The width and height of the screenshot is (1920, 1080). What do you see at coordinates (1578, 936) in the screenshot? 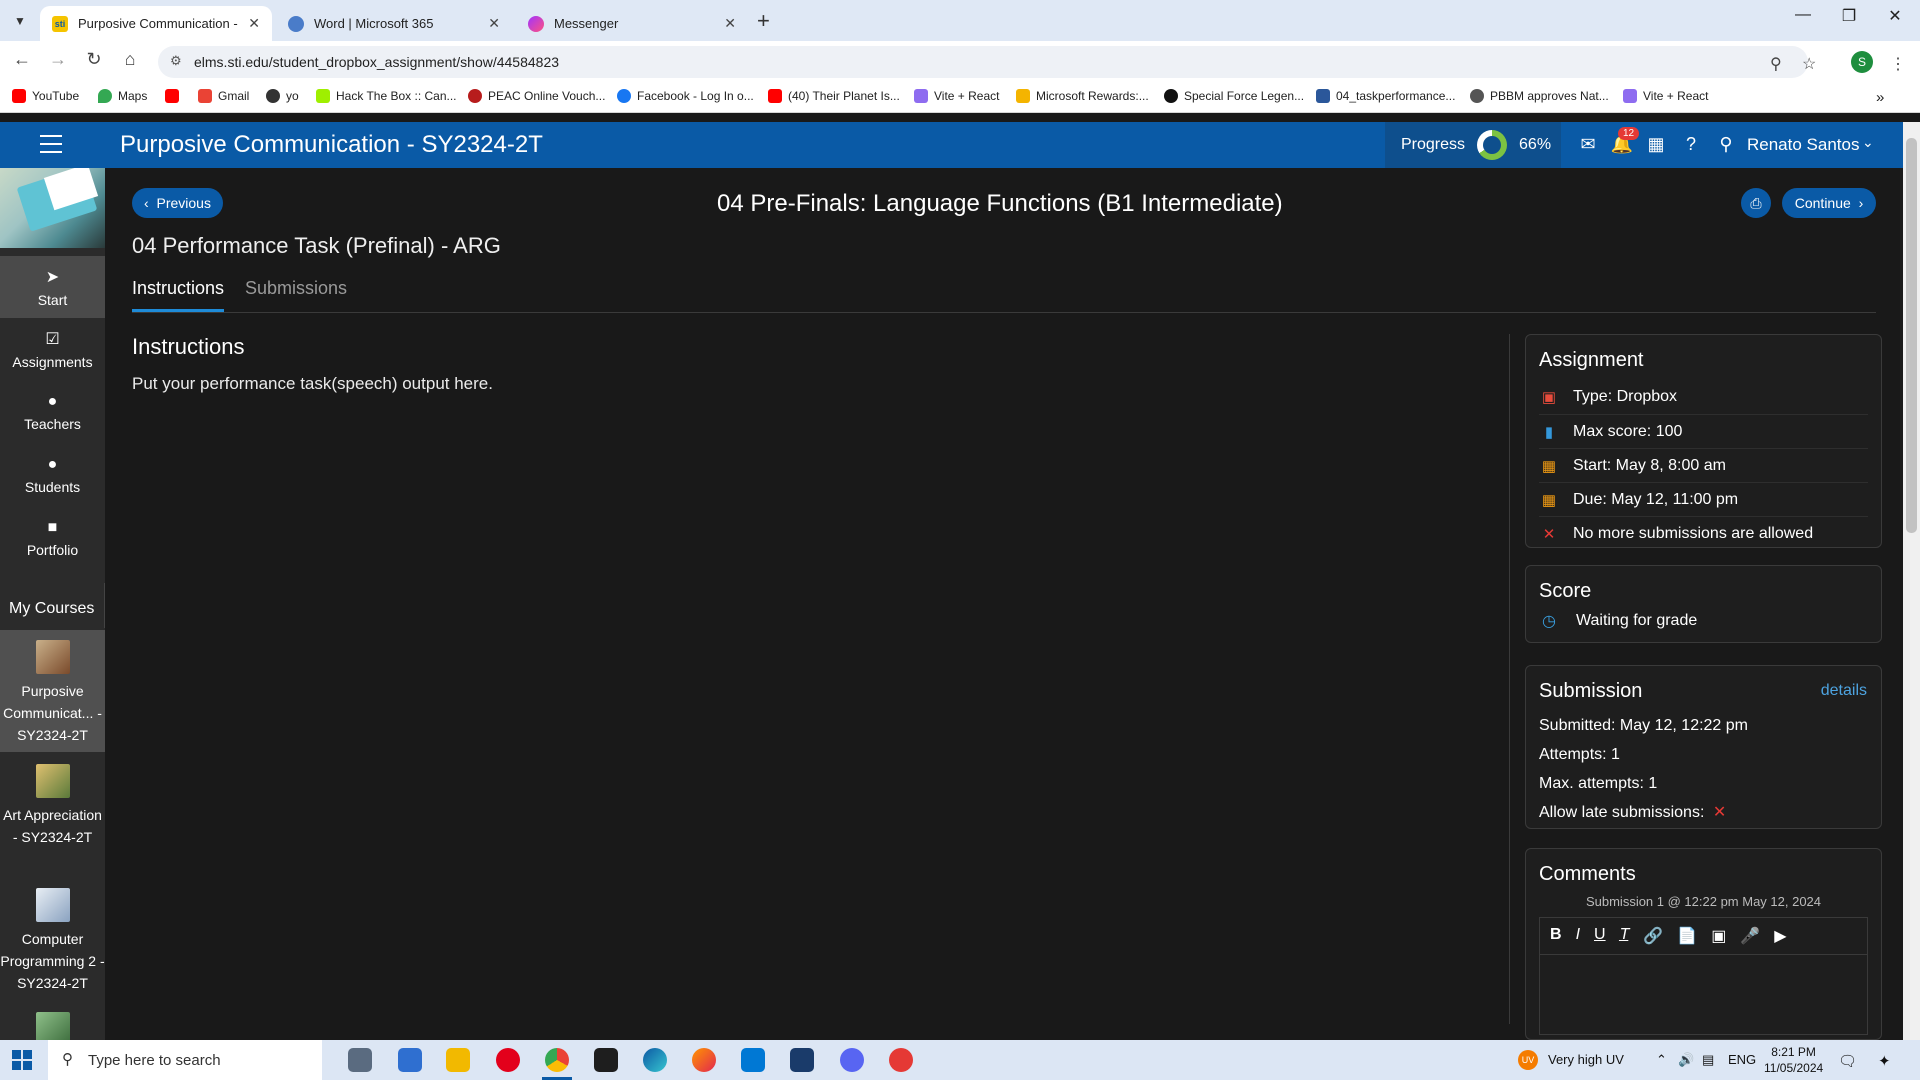
I see `italic-icon: I` at bounding box center [1578, 936].